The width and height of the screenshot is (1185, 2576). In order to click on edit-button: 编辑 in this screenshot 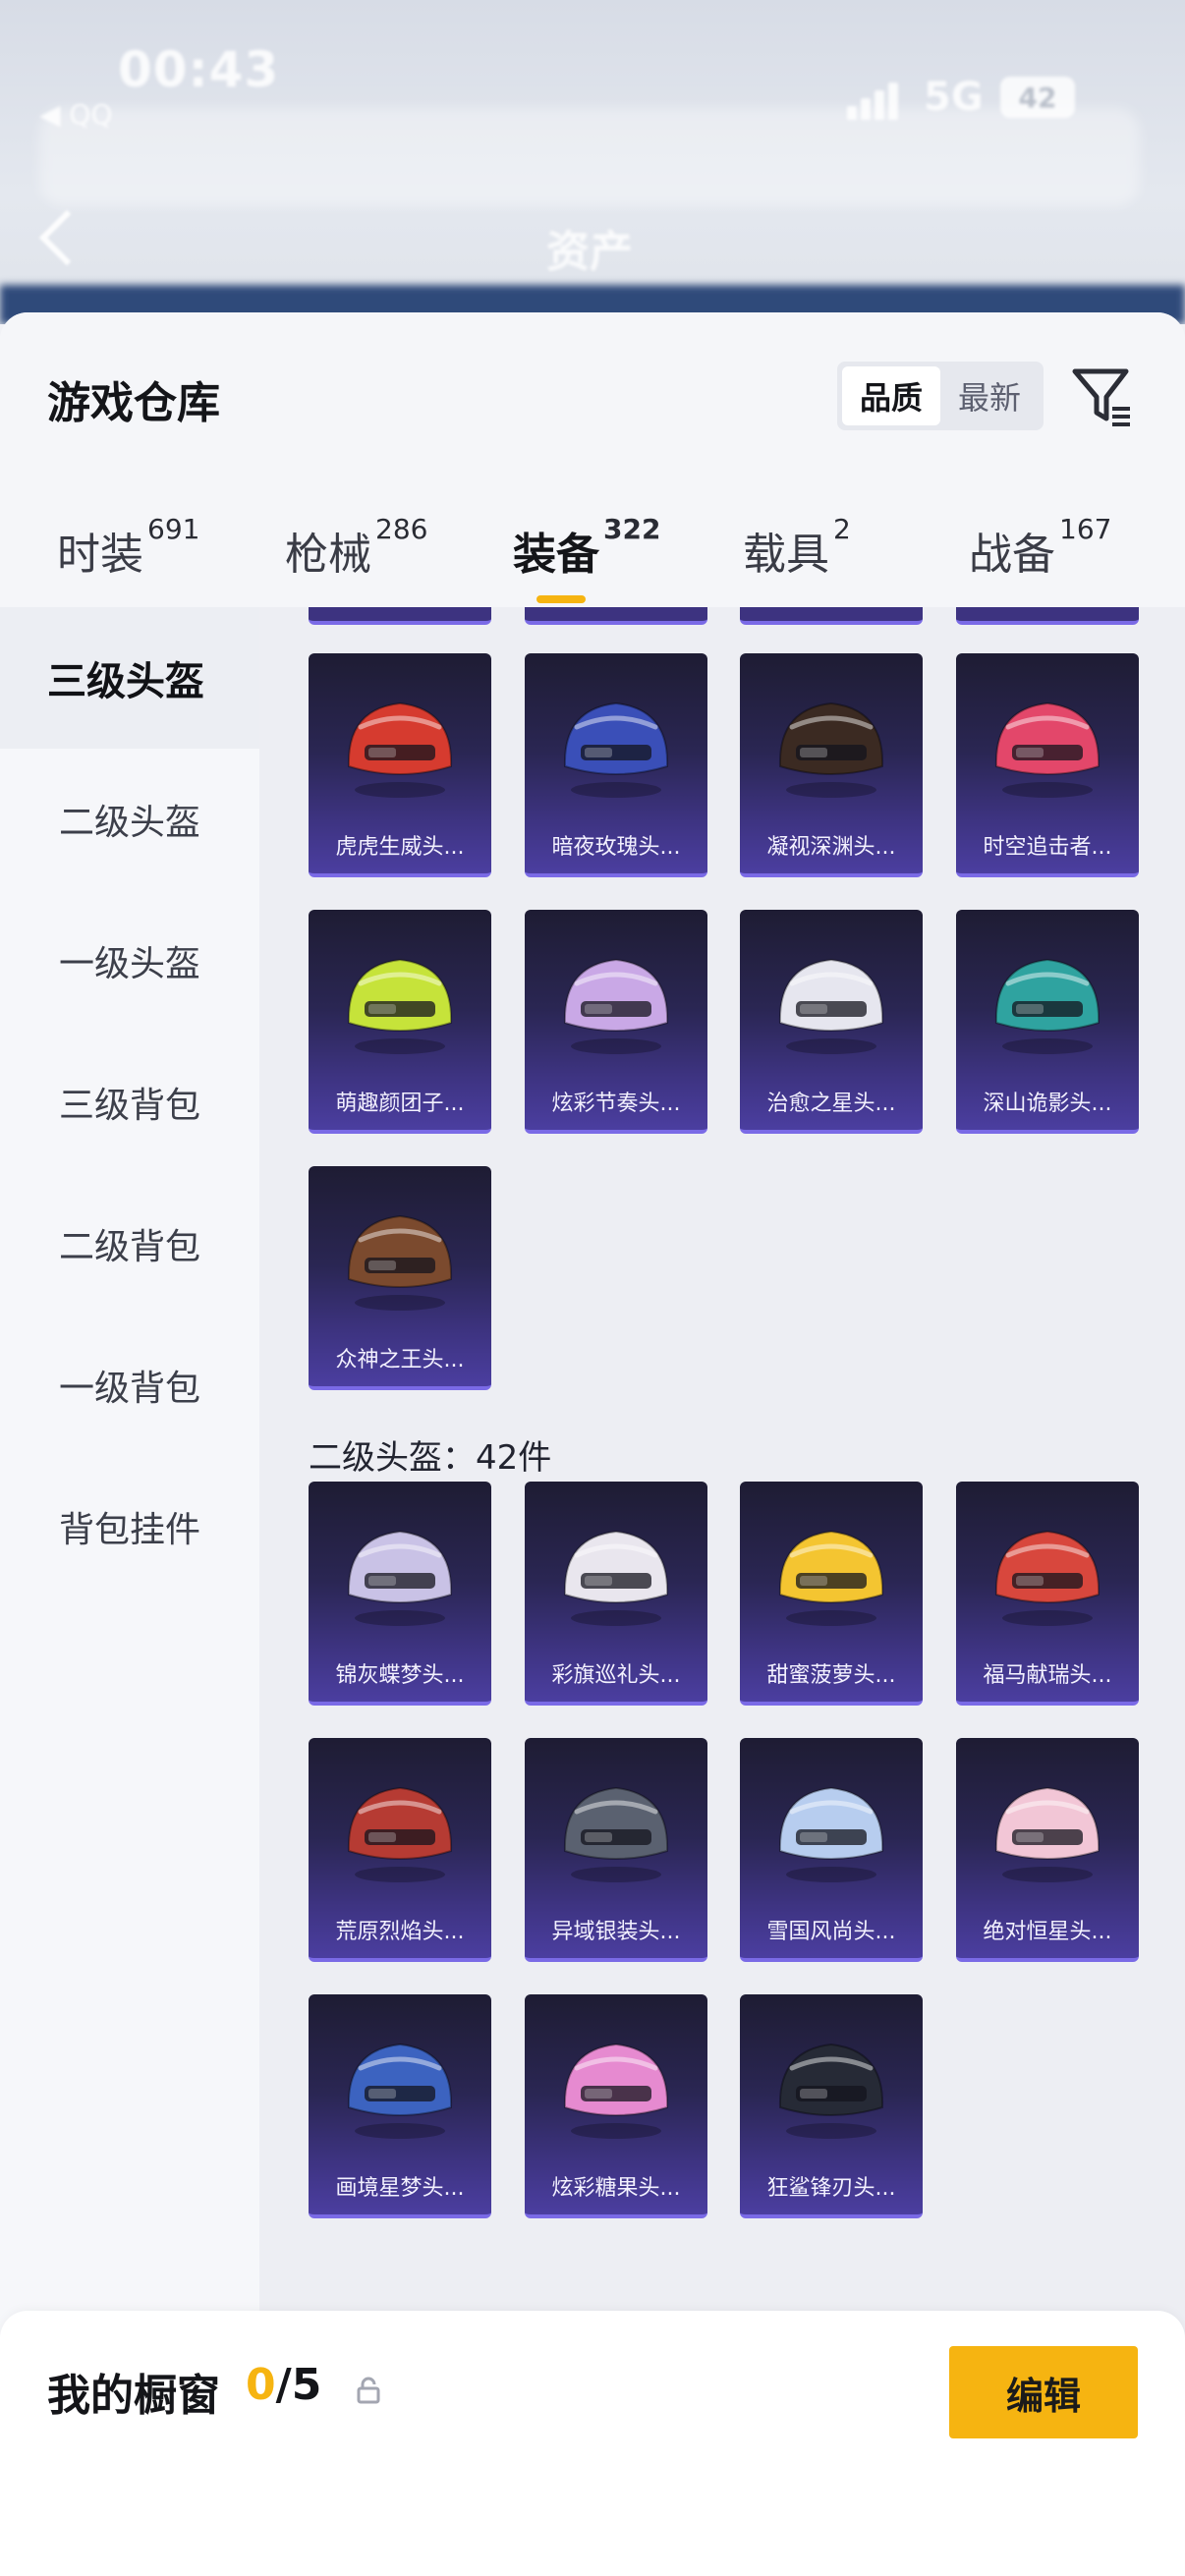, I will do `click(1044, 2392)`.